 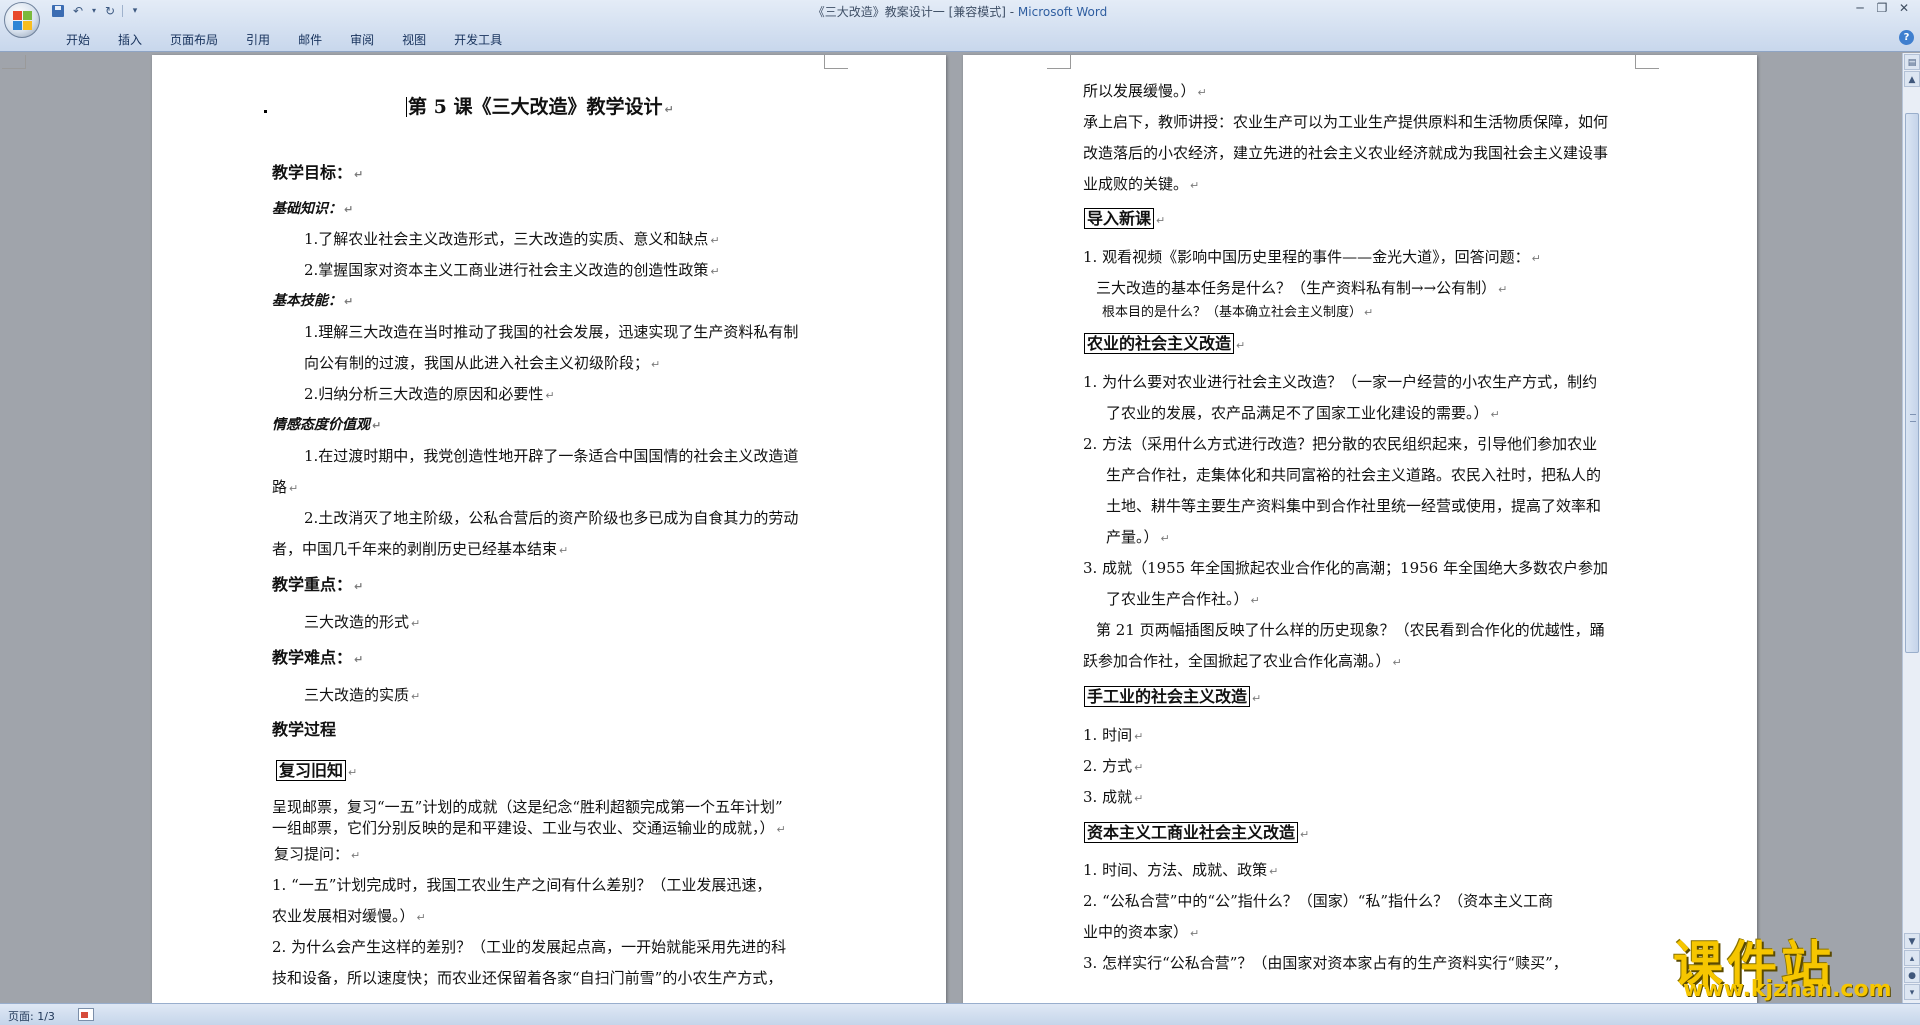 What do you see at coordinates (317, 854) in the screenshot?
I see `body-line: 复习提问： ↵` at bounding box center [317, 854].